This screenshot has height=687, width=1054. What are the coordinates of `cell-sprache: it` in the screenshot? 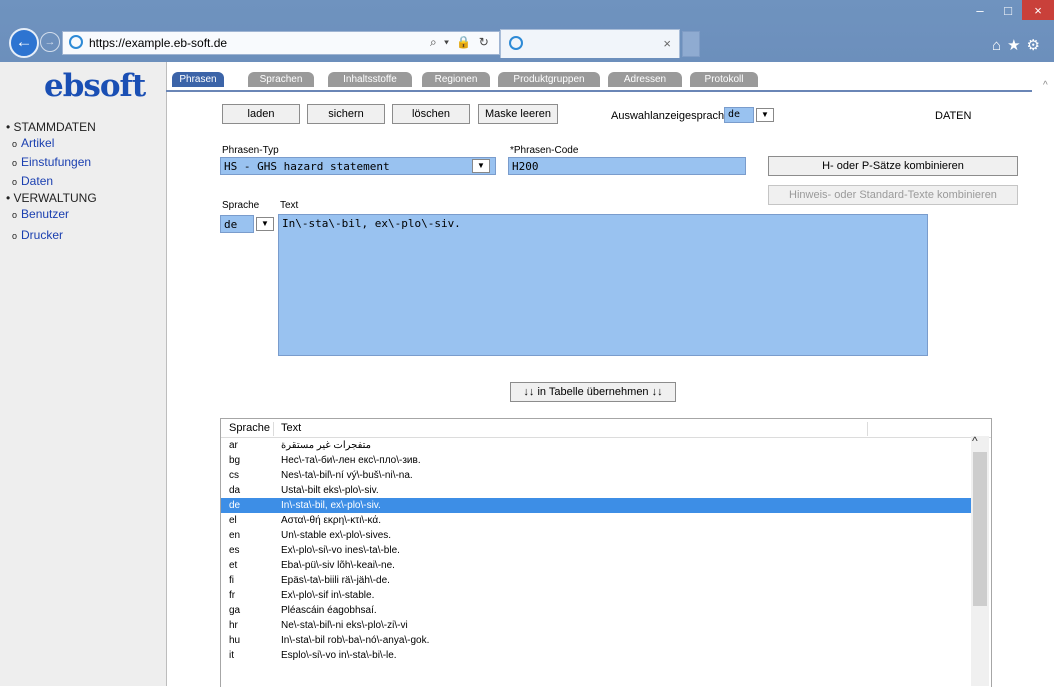 It's located at (231, 655).